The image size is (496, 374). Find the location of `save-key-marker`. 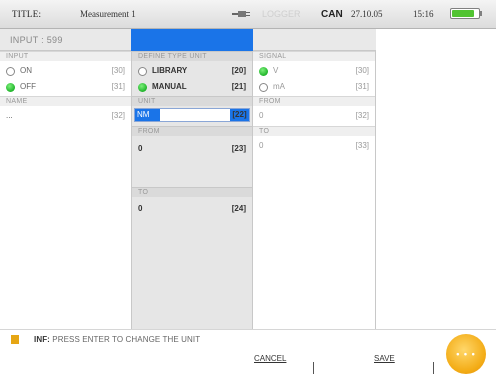

save-key-marker is located at coordinates (433, 368).